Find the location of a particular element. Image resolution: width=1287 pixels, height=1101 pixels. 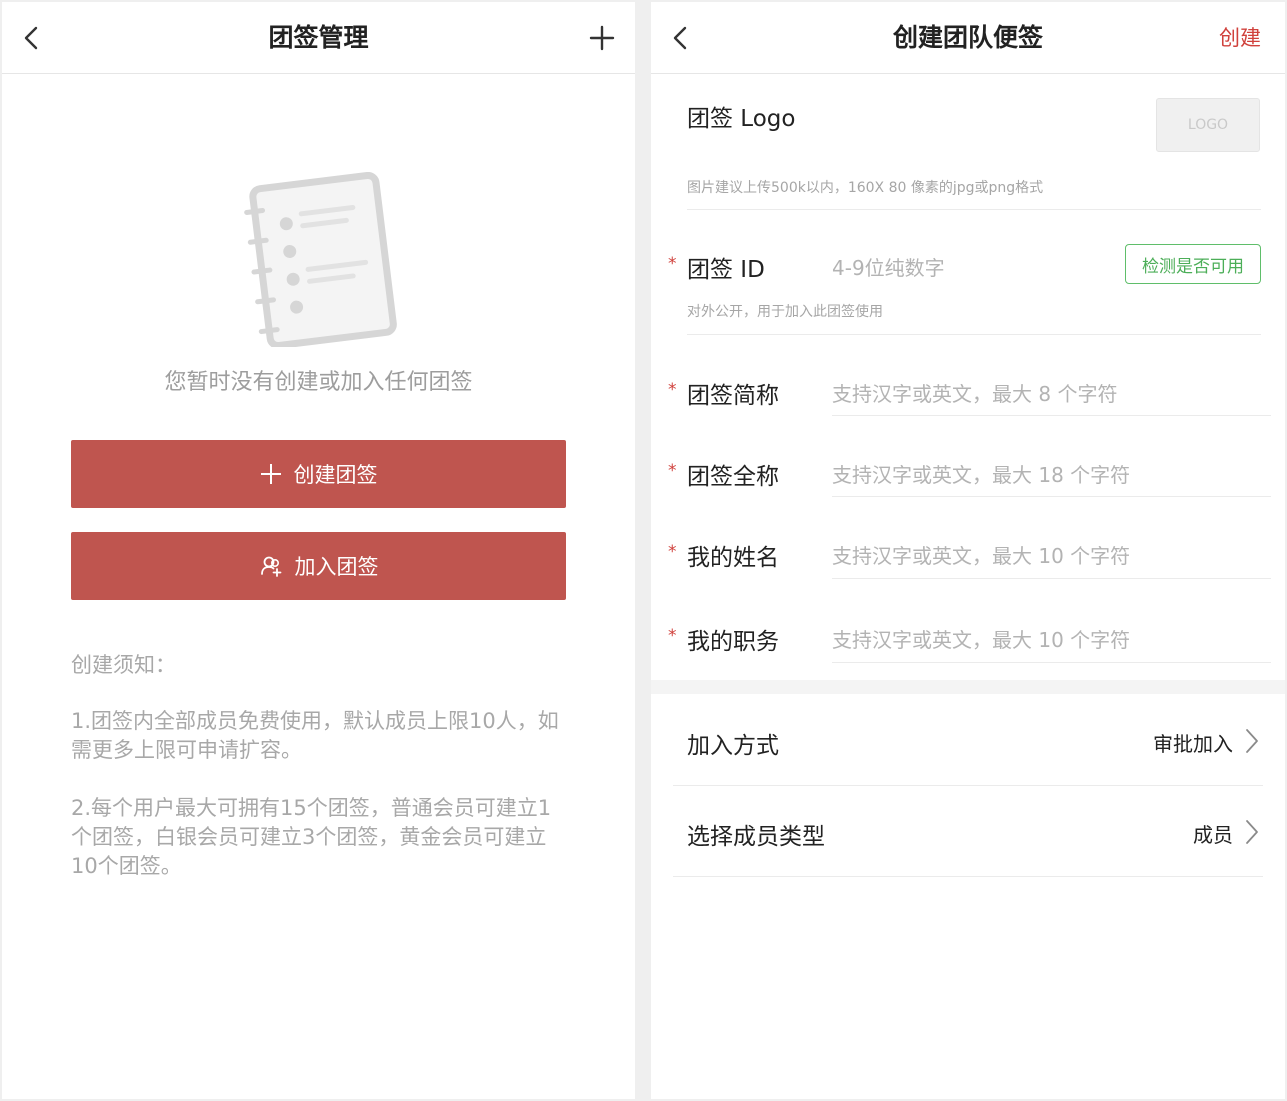

empty-notebook-icon is located at coordinates (320, 259).